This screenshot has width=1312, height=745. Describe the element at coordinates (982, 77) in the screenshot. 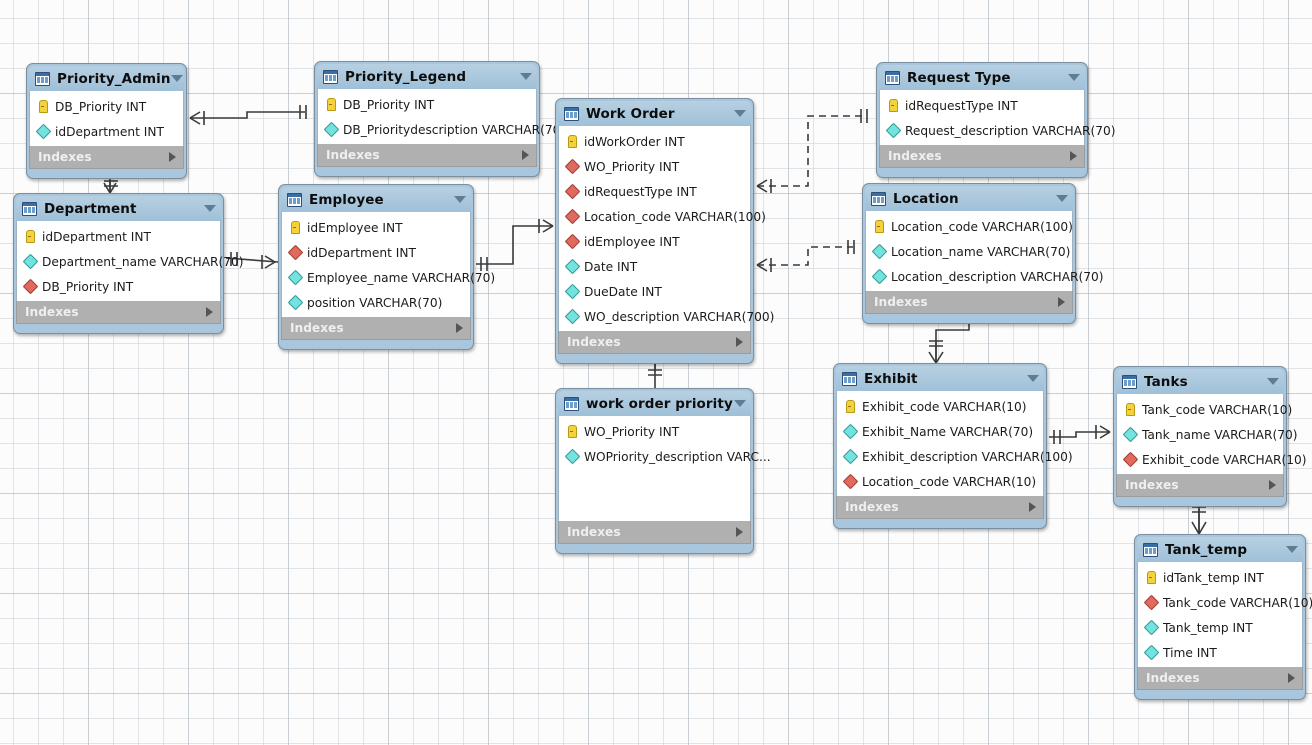

I see `table-header-request-type: Request Type` at that location.